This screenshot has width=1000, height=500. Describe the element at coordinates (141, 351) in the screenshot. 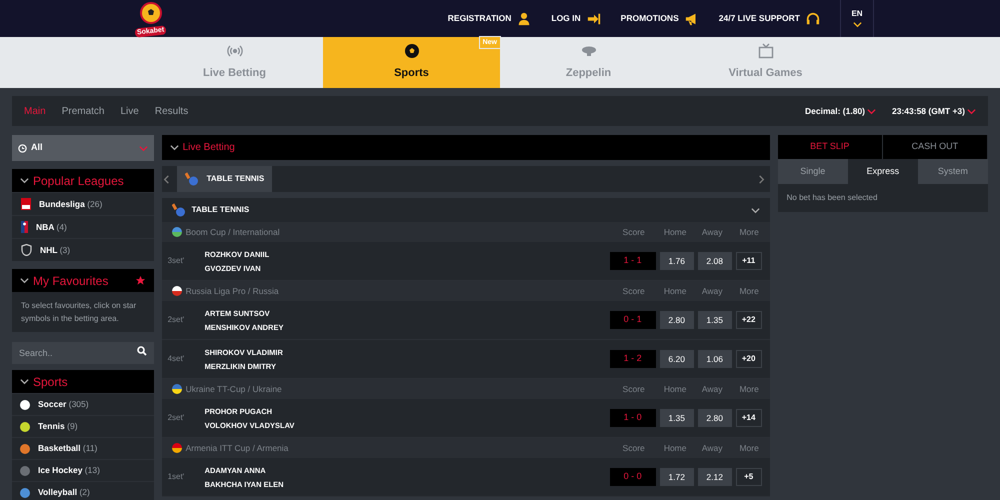

I see `search-icon` at that location.